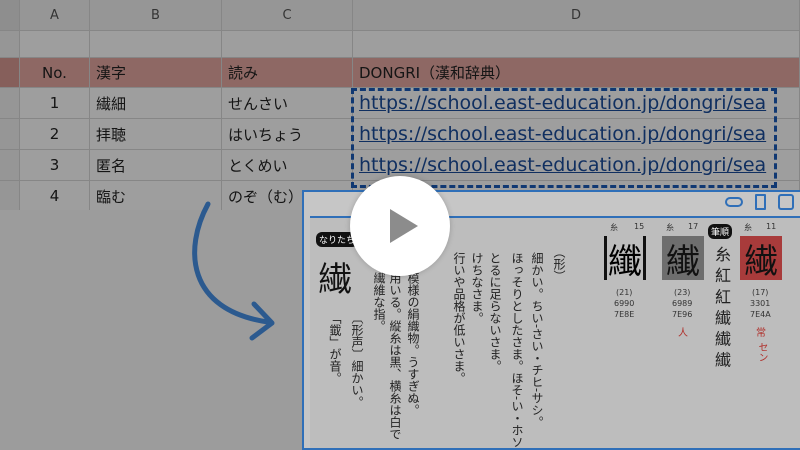 Image resolution: width=800 pixels, height=450 pixels. Describe the element at coordinates (395, 344) in the screenshot. I see `definition-text: 服に用いる。縦糸は黒、横糸は白で` at that location.